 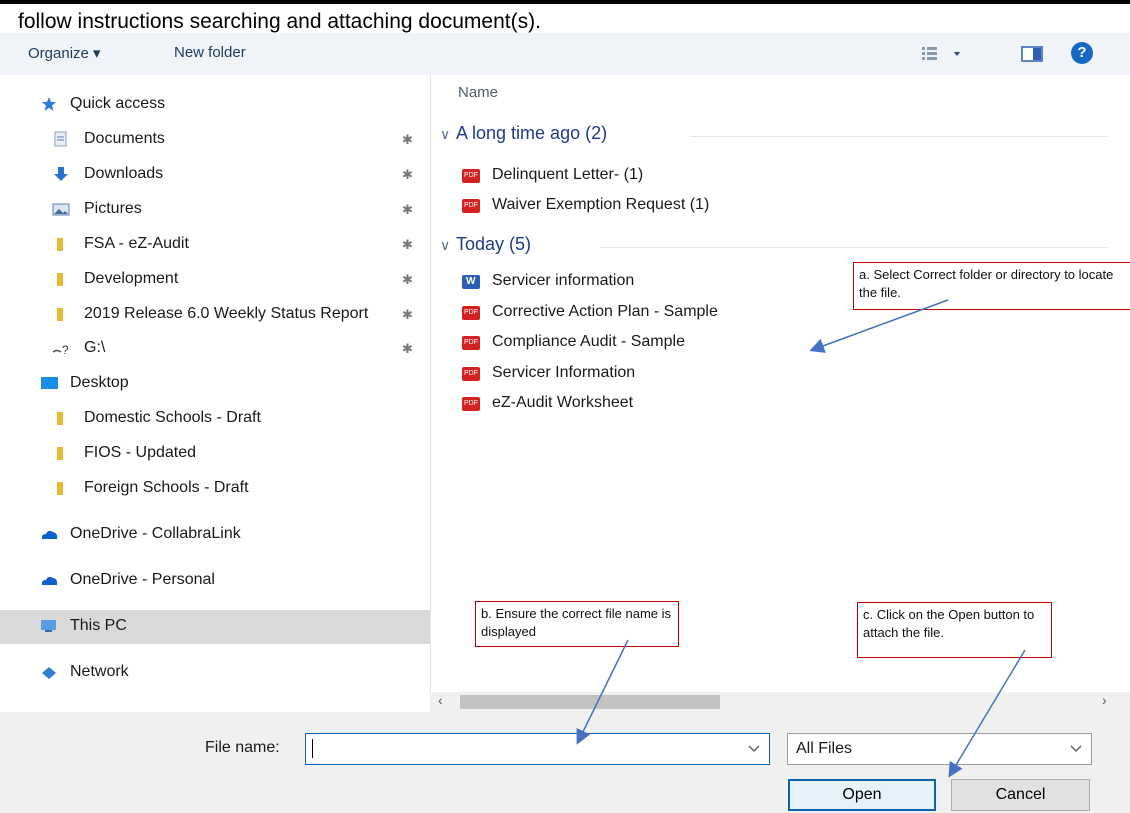 I want to click on group-label: Today (5), so click(x=494, y=244).